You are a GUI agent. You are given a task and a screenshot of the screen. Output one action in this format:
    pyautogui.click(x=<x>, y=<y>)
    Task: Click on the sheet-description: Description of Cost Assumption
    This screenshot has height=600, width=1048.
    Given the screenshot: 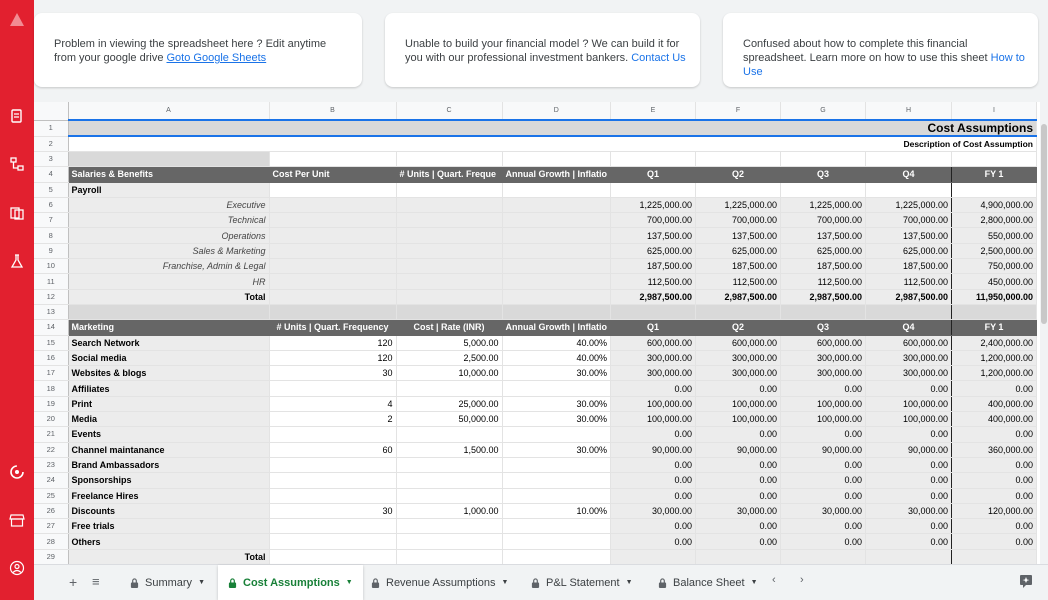 What is the action you would take?
    pyautogui.click(x=553, y=144)
    